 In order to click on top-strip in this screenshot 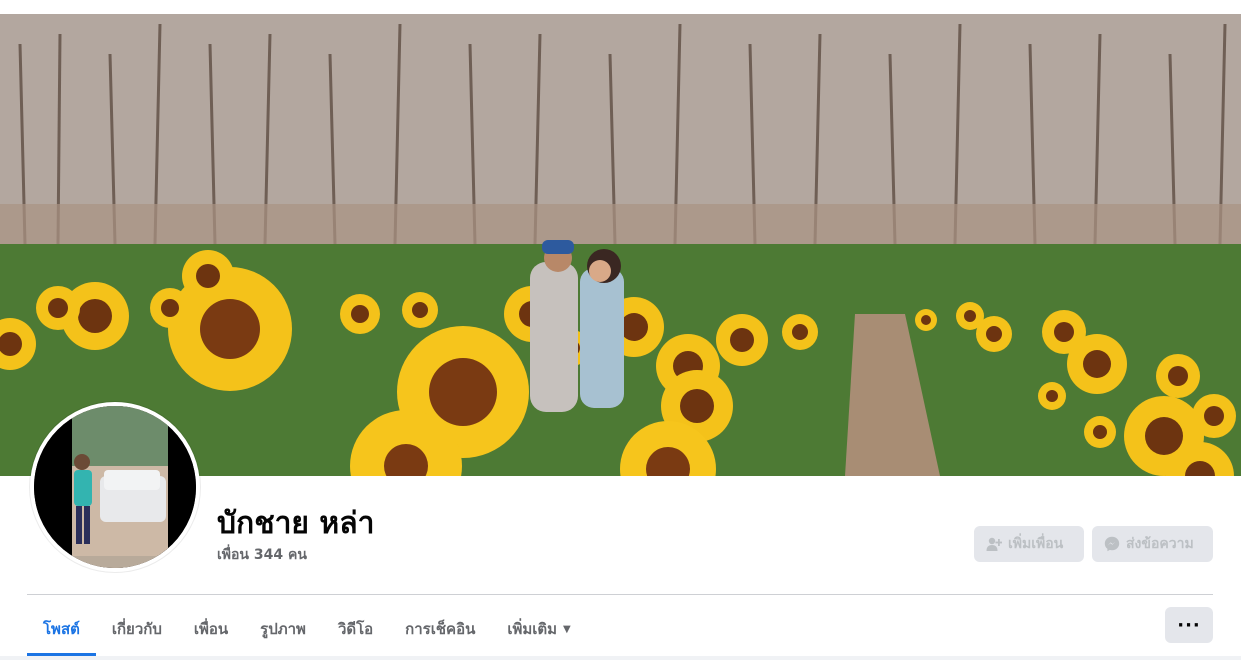, I will do `click(620, 7)`.